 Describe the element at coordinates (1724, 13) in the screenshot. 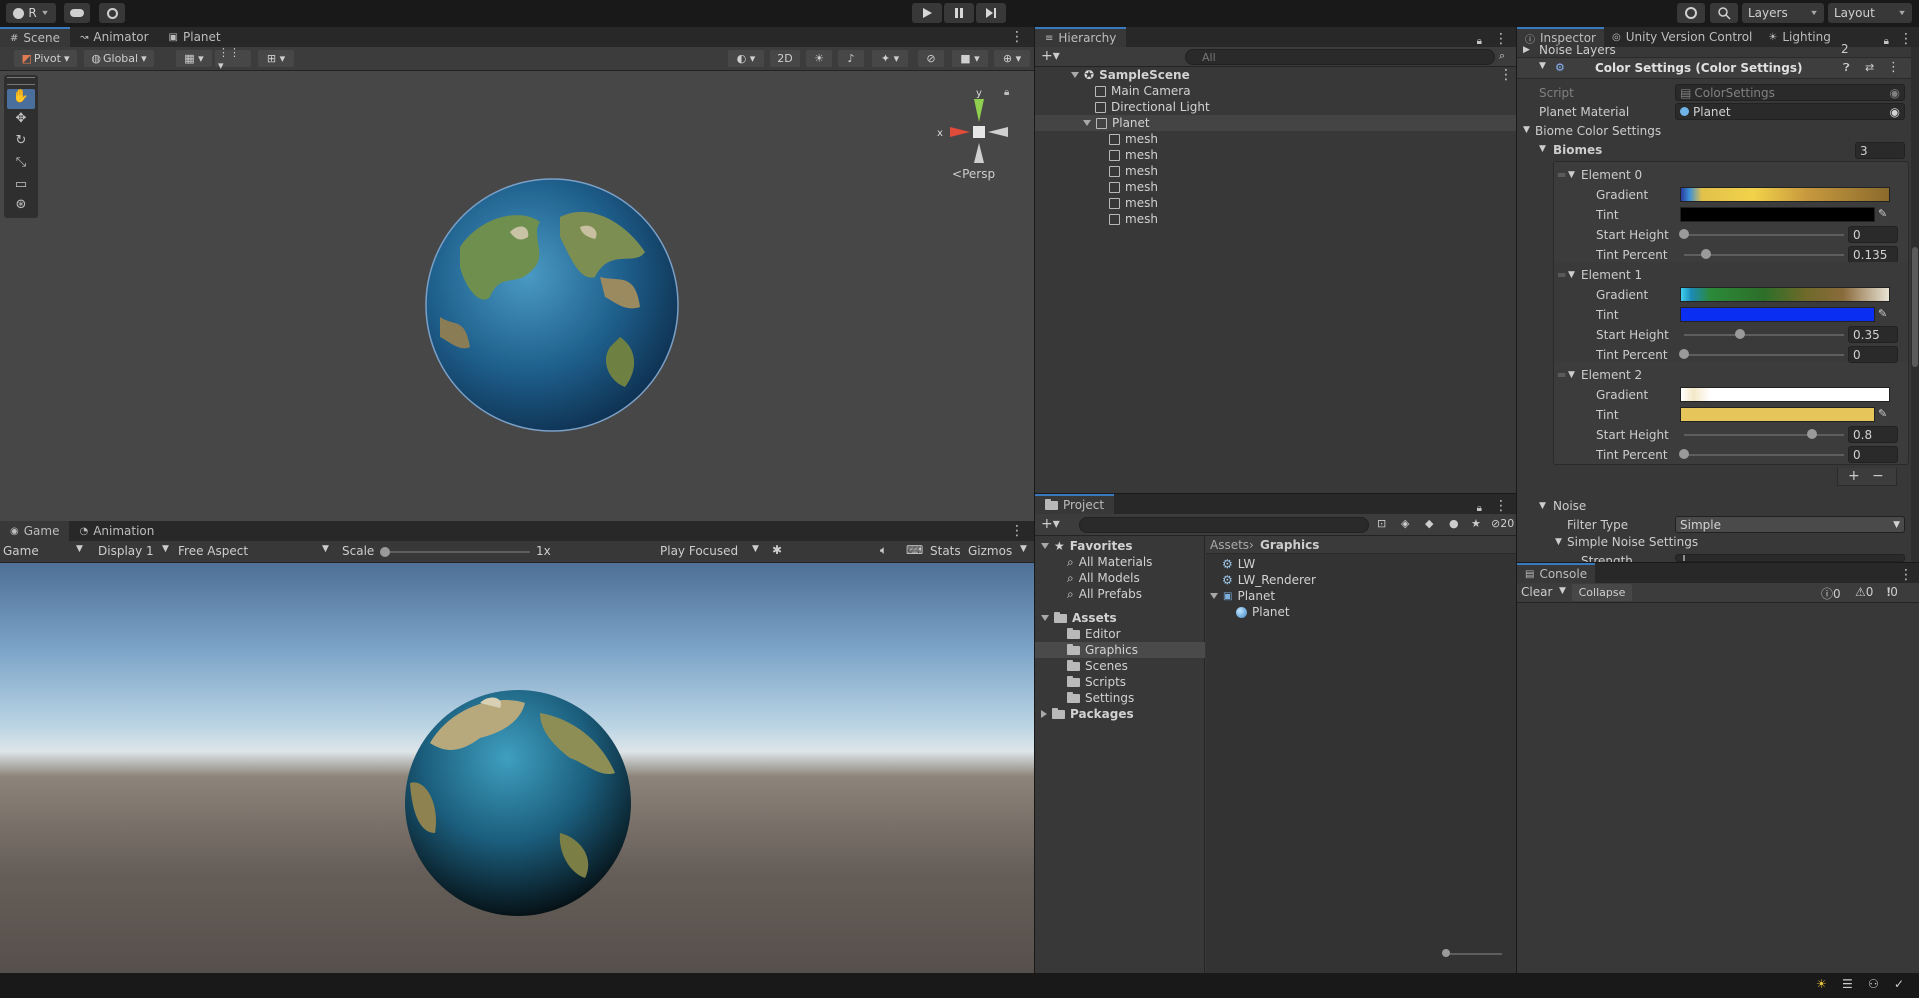

I see `search-button` at that location.